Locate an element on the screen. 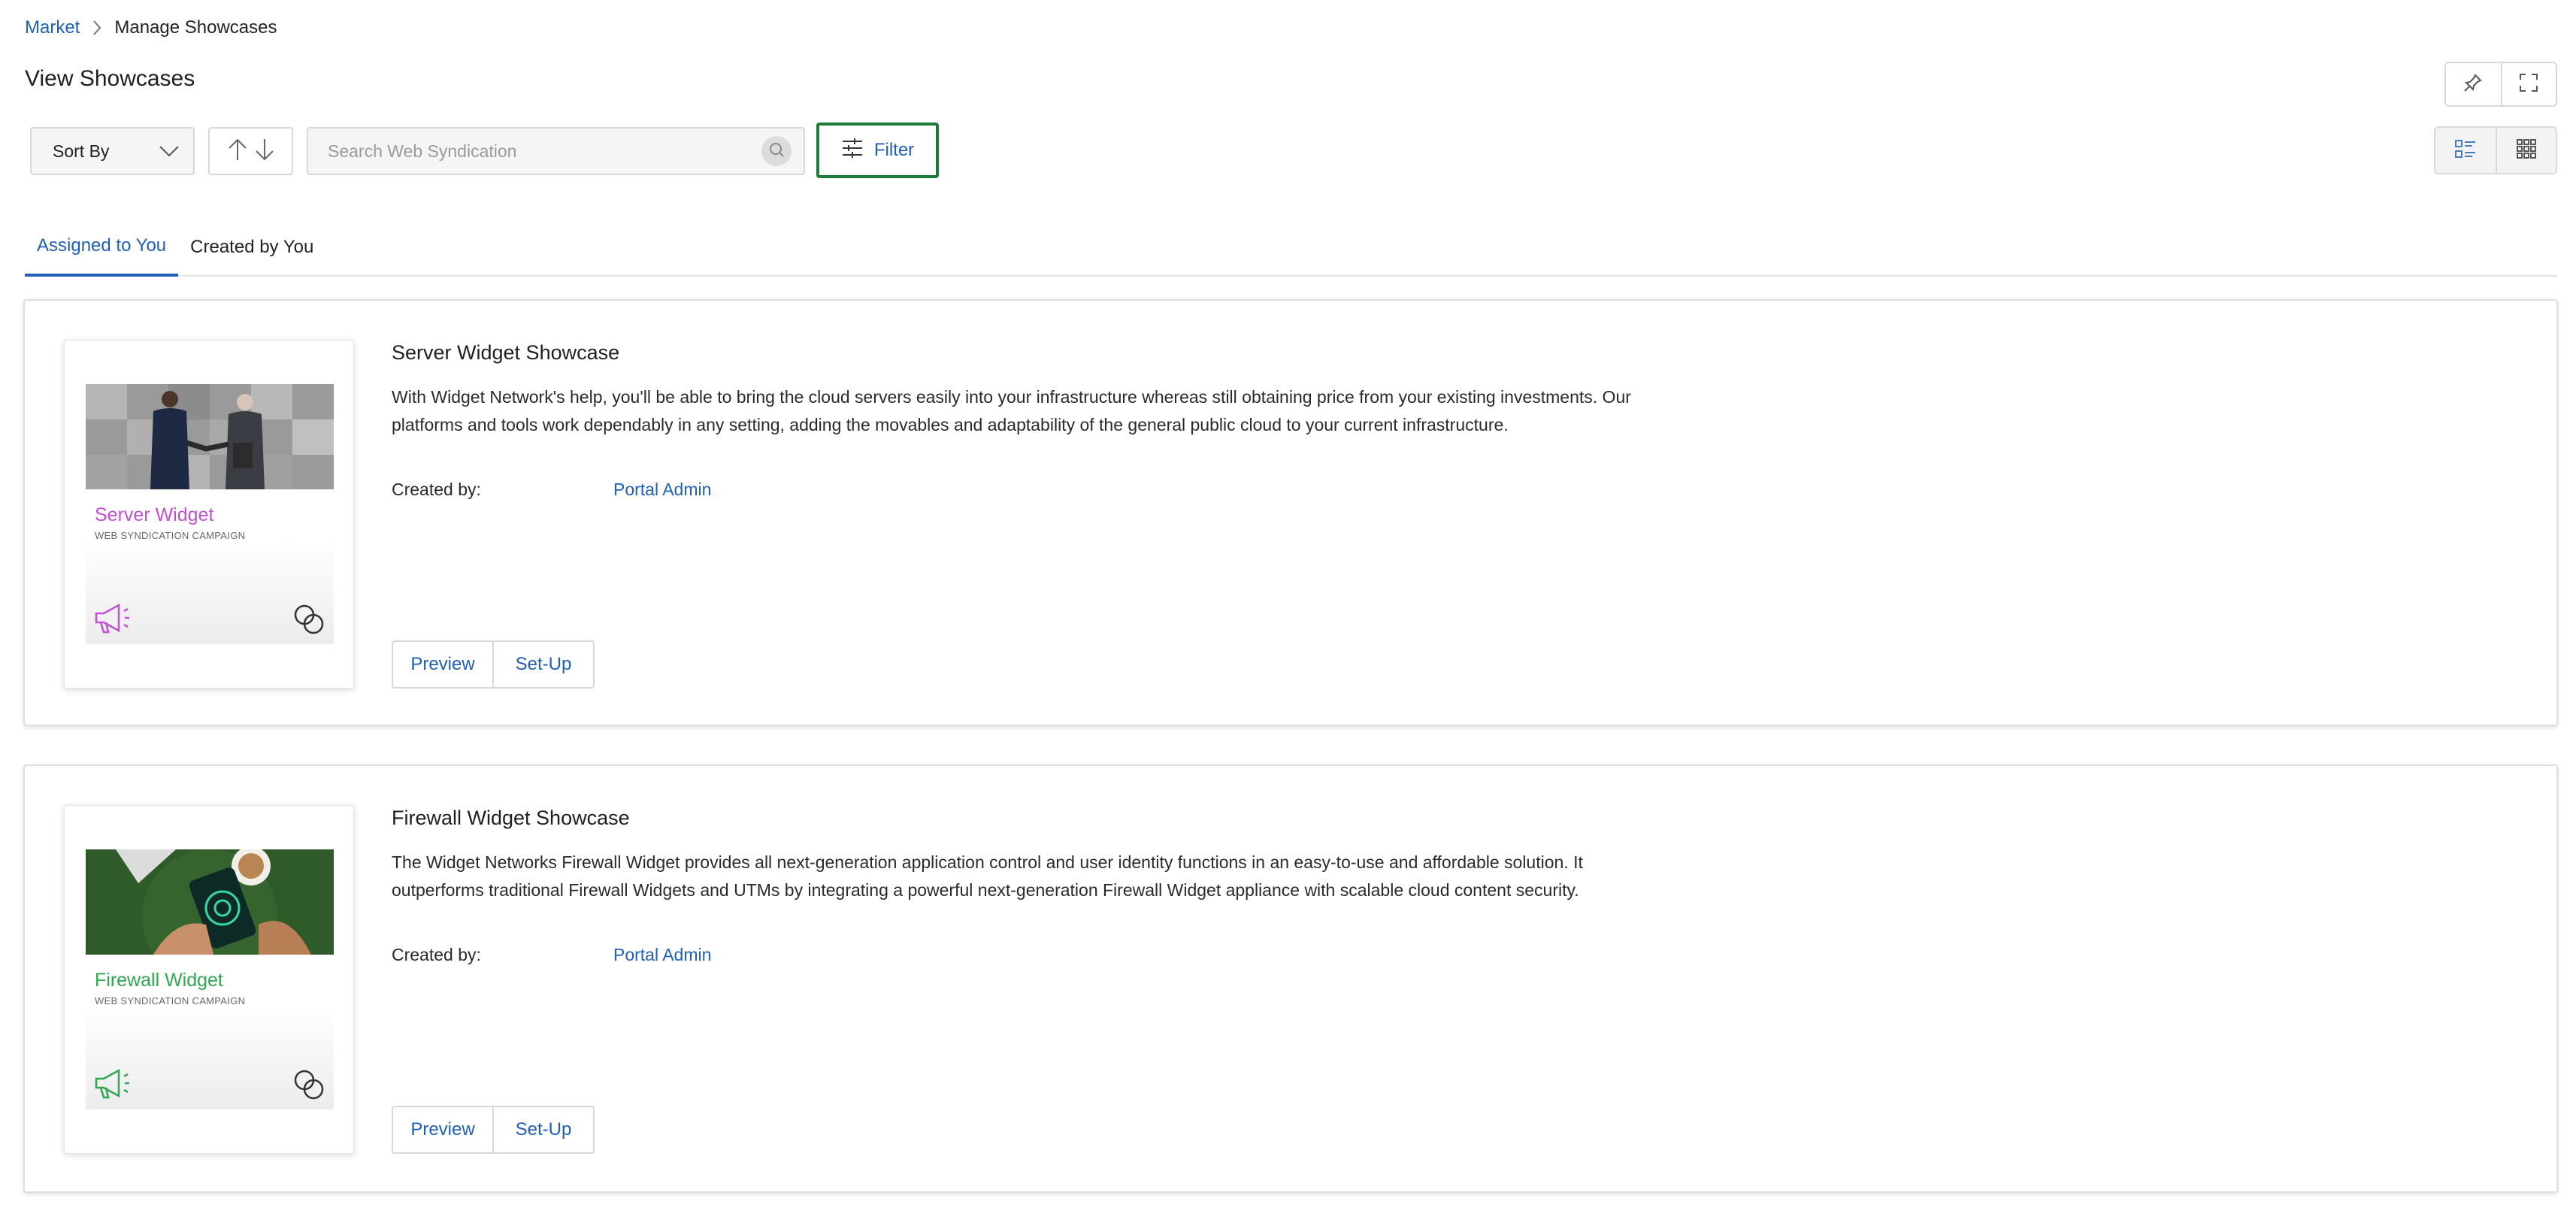 The height and width of the screenshot is (1229, 2576). showcase-thumbnail-card: Firewall Widget WEB SYNDICATION CAMPAIGN is located at coordinates (209, 979).